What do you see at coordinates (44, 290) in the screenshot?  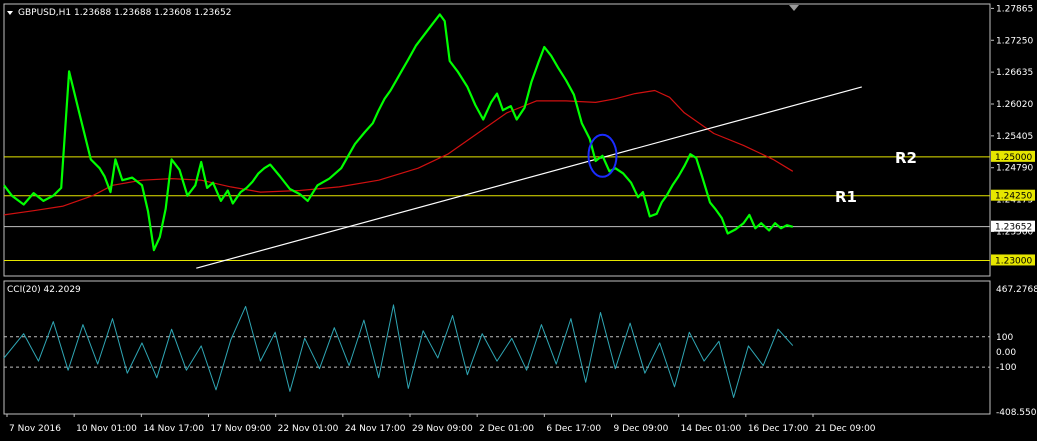 I see `cci-label: CCI(20) 42.2029` at bounding box center [44, 290].